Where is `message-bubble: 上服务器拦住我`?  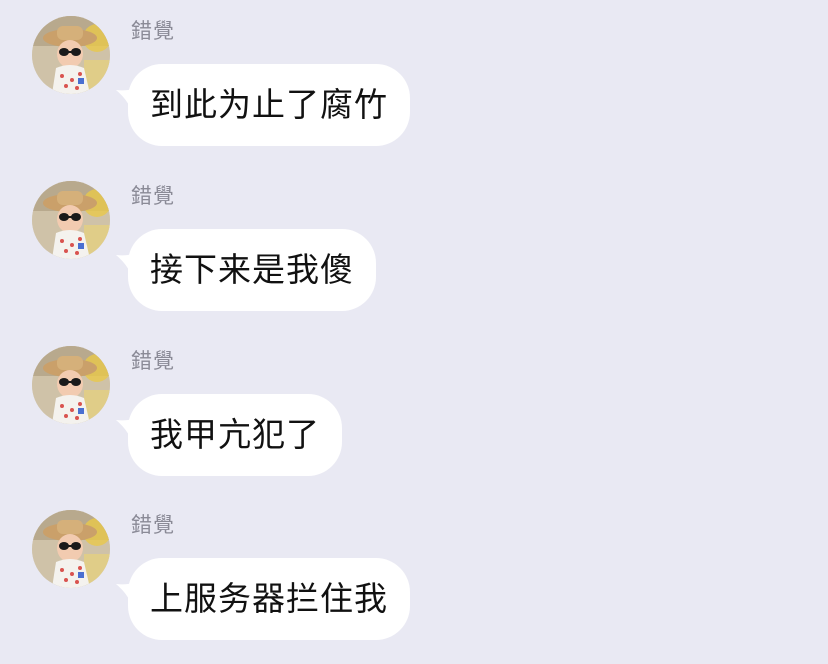
message-bubble: 上服务器拦住我 is located at coordinates (269, 599).